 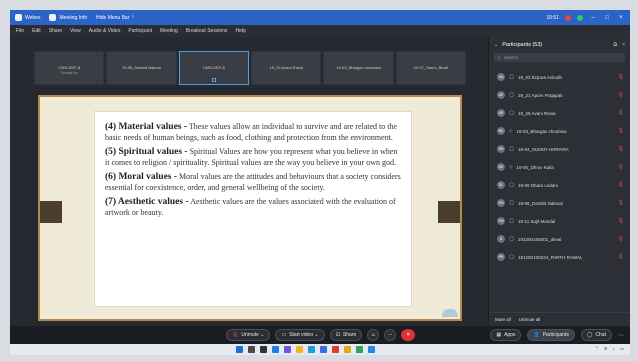 I want to click on minimize-icon: –, so click(x=593, y=18).